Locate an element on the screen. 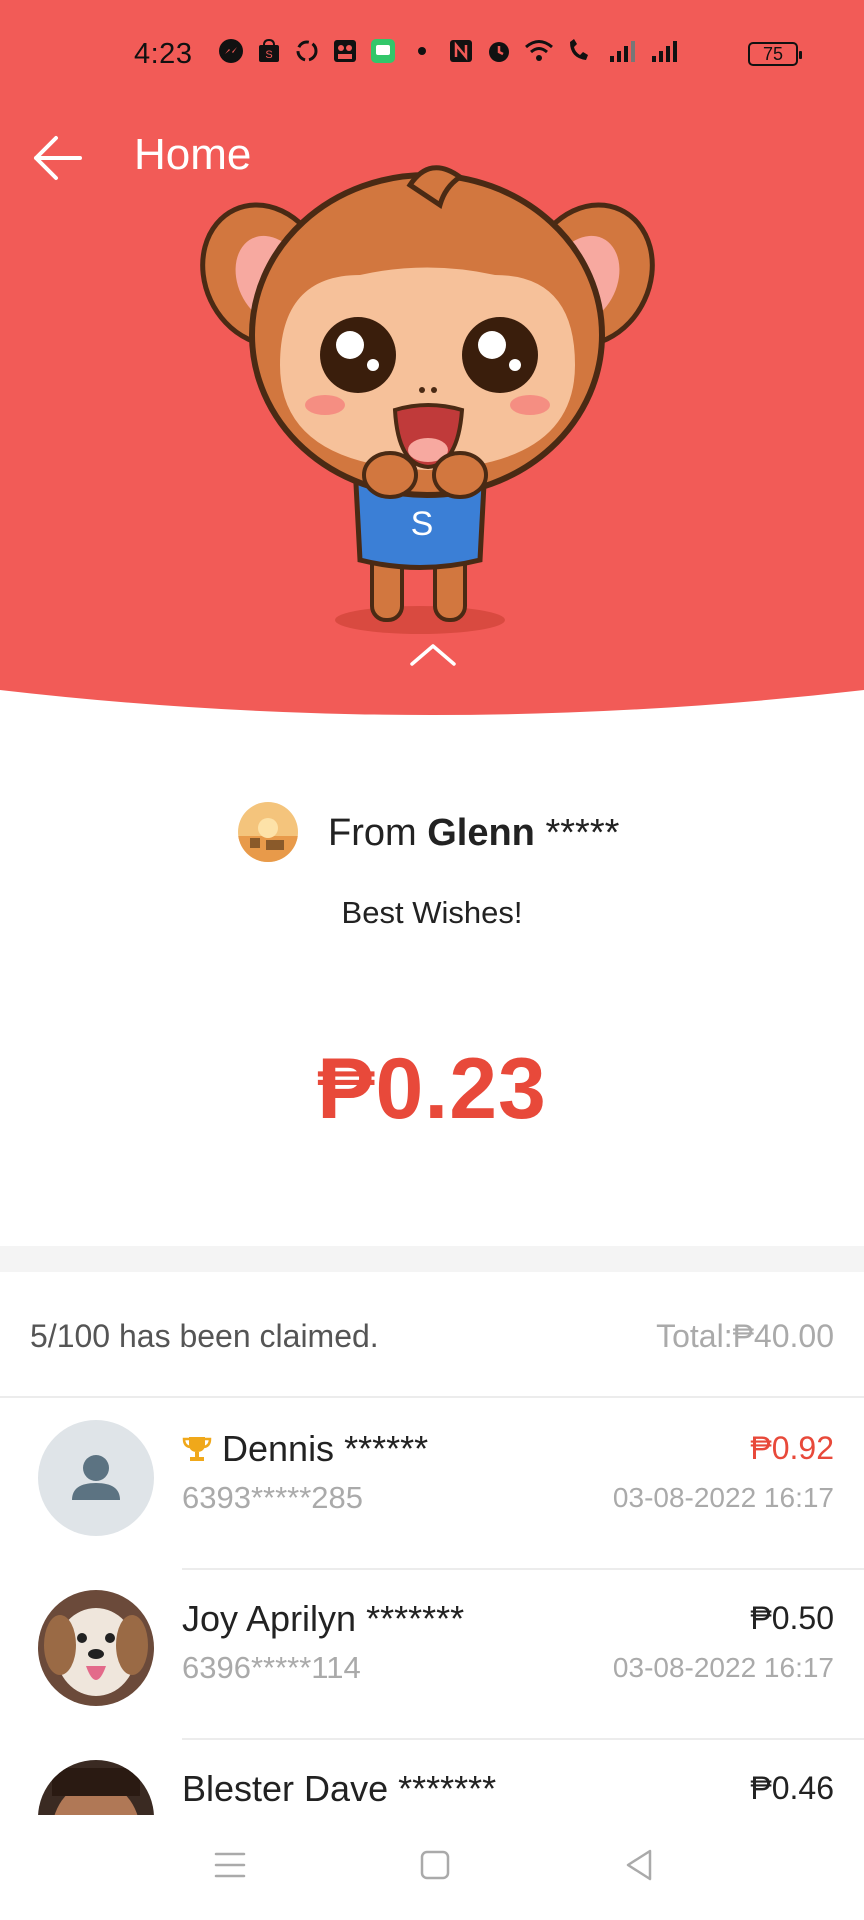 This screenshot has width=864, height=1920. wifi-icon is located at coordinates (539, 50).